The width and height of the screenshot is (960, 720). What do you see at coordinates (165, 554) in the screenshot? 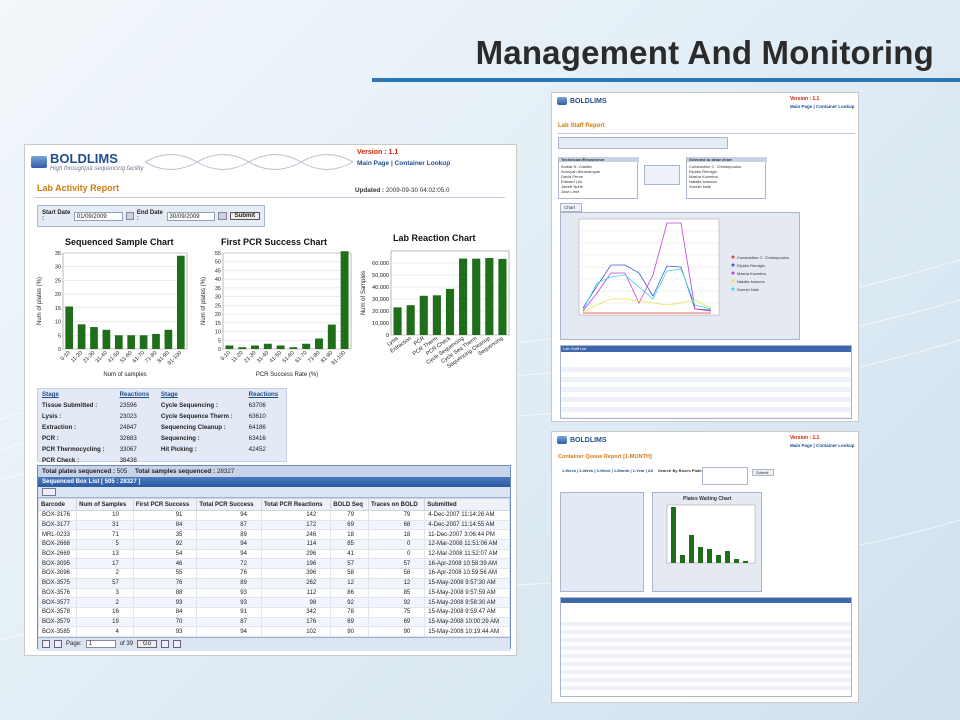
I see `table-cell: 54` at bounding box center [165, 554].